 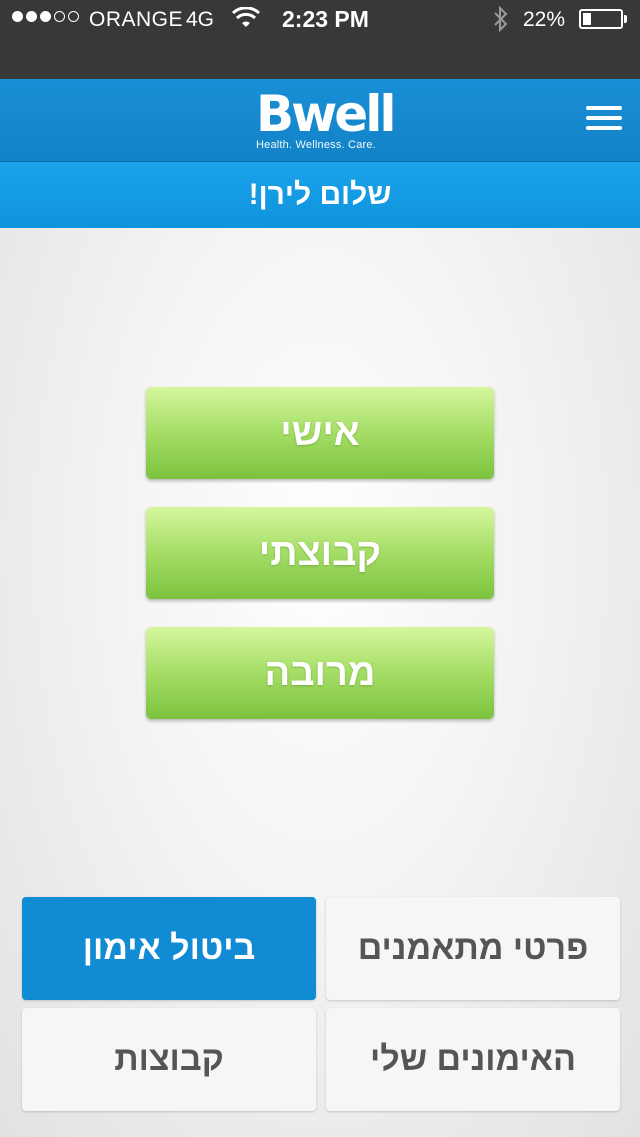 I want to click on bluetooth-icon, so click(x=501, y=22).